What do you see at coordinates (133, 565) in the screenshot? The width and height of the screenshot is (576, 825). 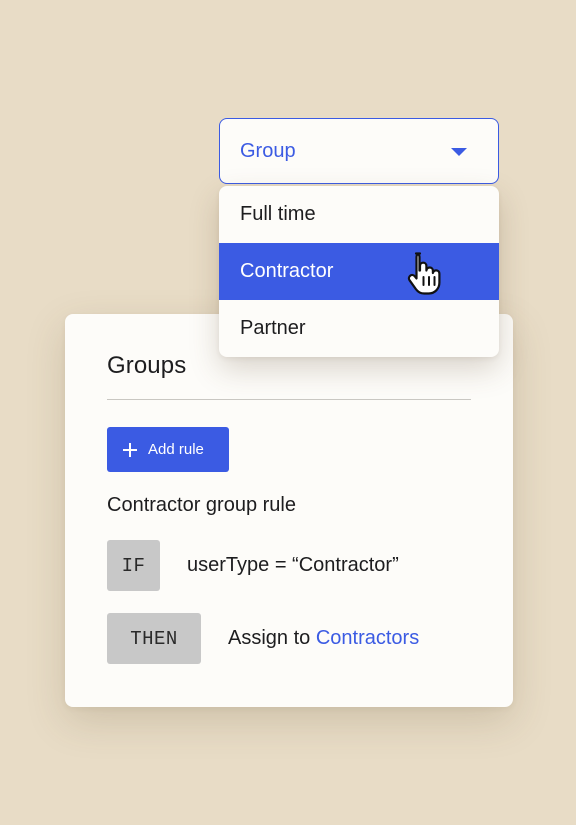 I see `if-chip: IF` at bounding box center [133, 565].